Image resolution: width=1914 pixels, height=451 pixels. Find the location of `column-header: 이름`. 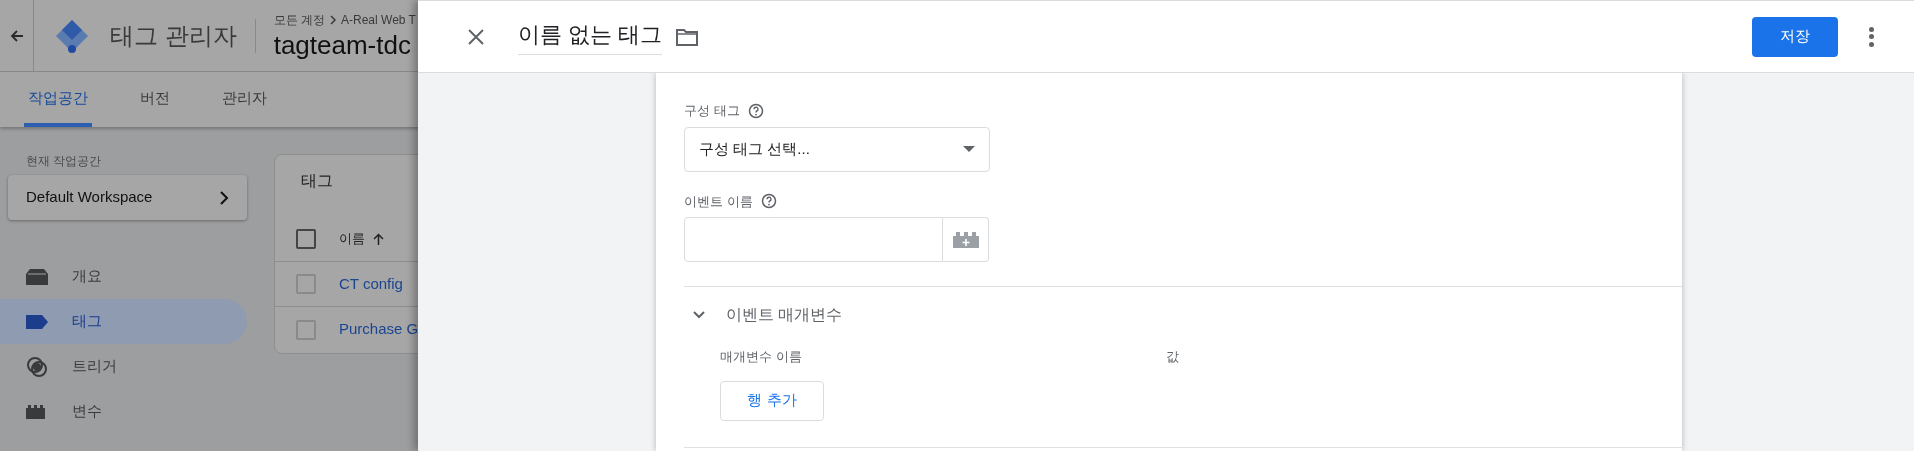

column-header: 이름 is located at coordinates (352, 239).